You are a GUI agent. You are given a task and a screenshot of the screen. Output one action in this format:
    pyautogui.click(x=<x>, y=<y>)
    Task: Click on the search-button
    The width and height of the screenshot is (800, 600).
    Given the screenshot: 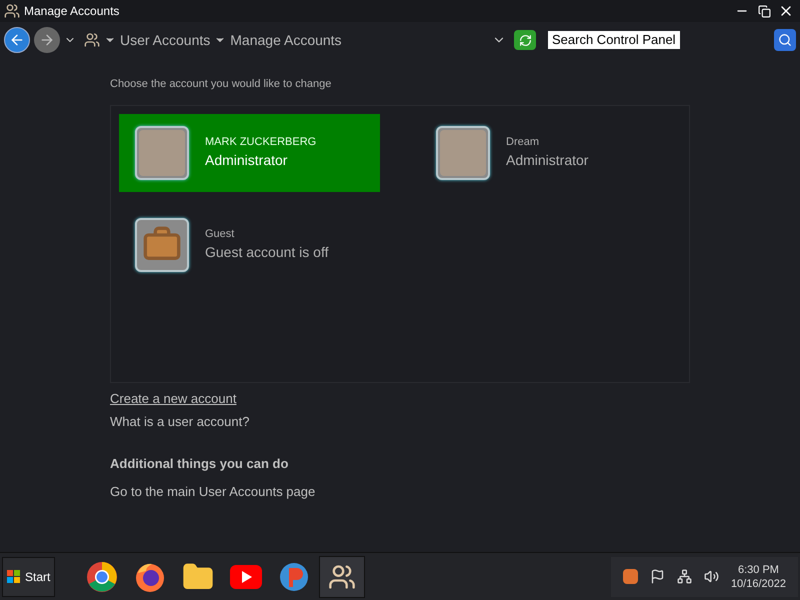 What is the action you would take?
    pyautogui.click(x=785, y=40)
    